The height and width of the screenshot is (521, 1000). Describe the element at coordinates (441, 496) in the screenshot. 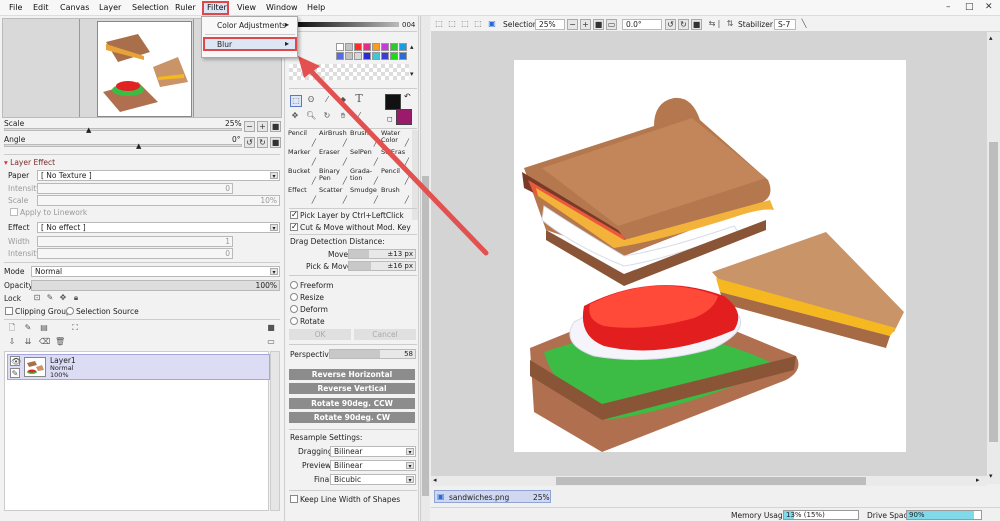

I see `image-file-icon: ▣` at that location.